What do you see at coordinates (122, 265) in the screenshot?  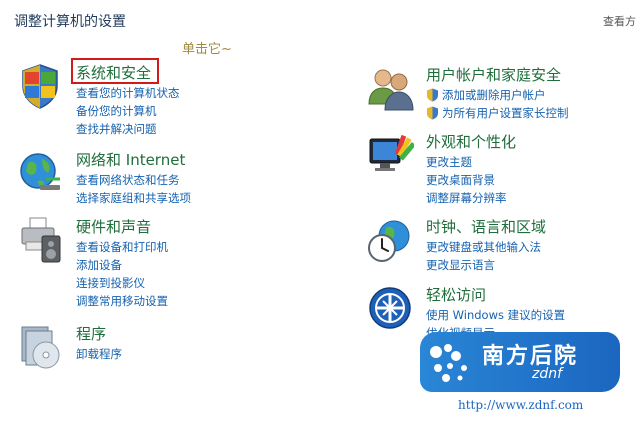 I see `link-add-device: 添加设备` at bounding box center [122, 265].